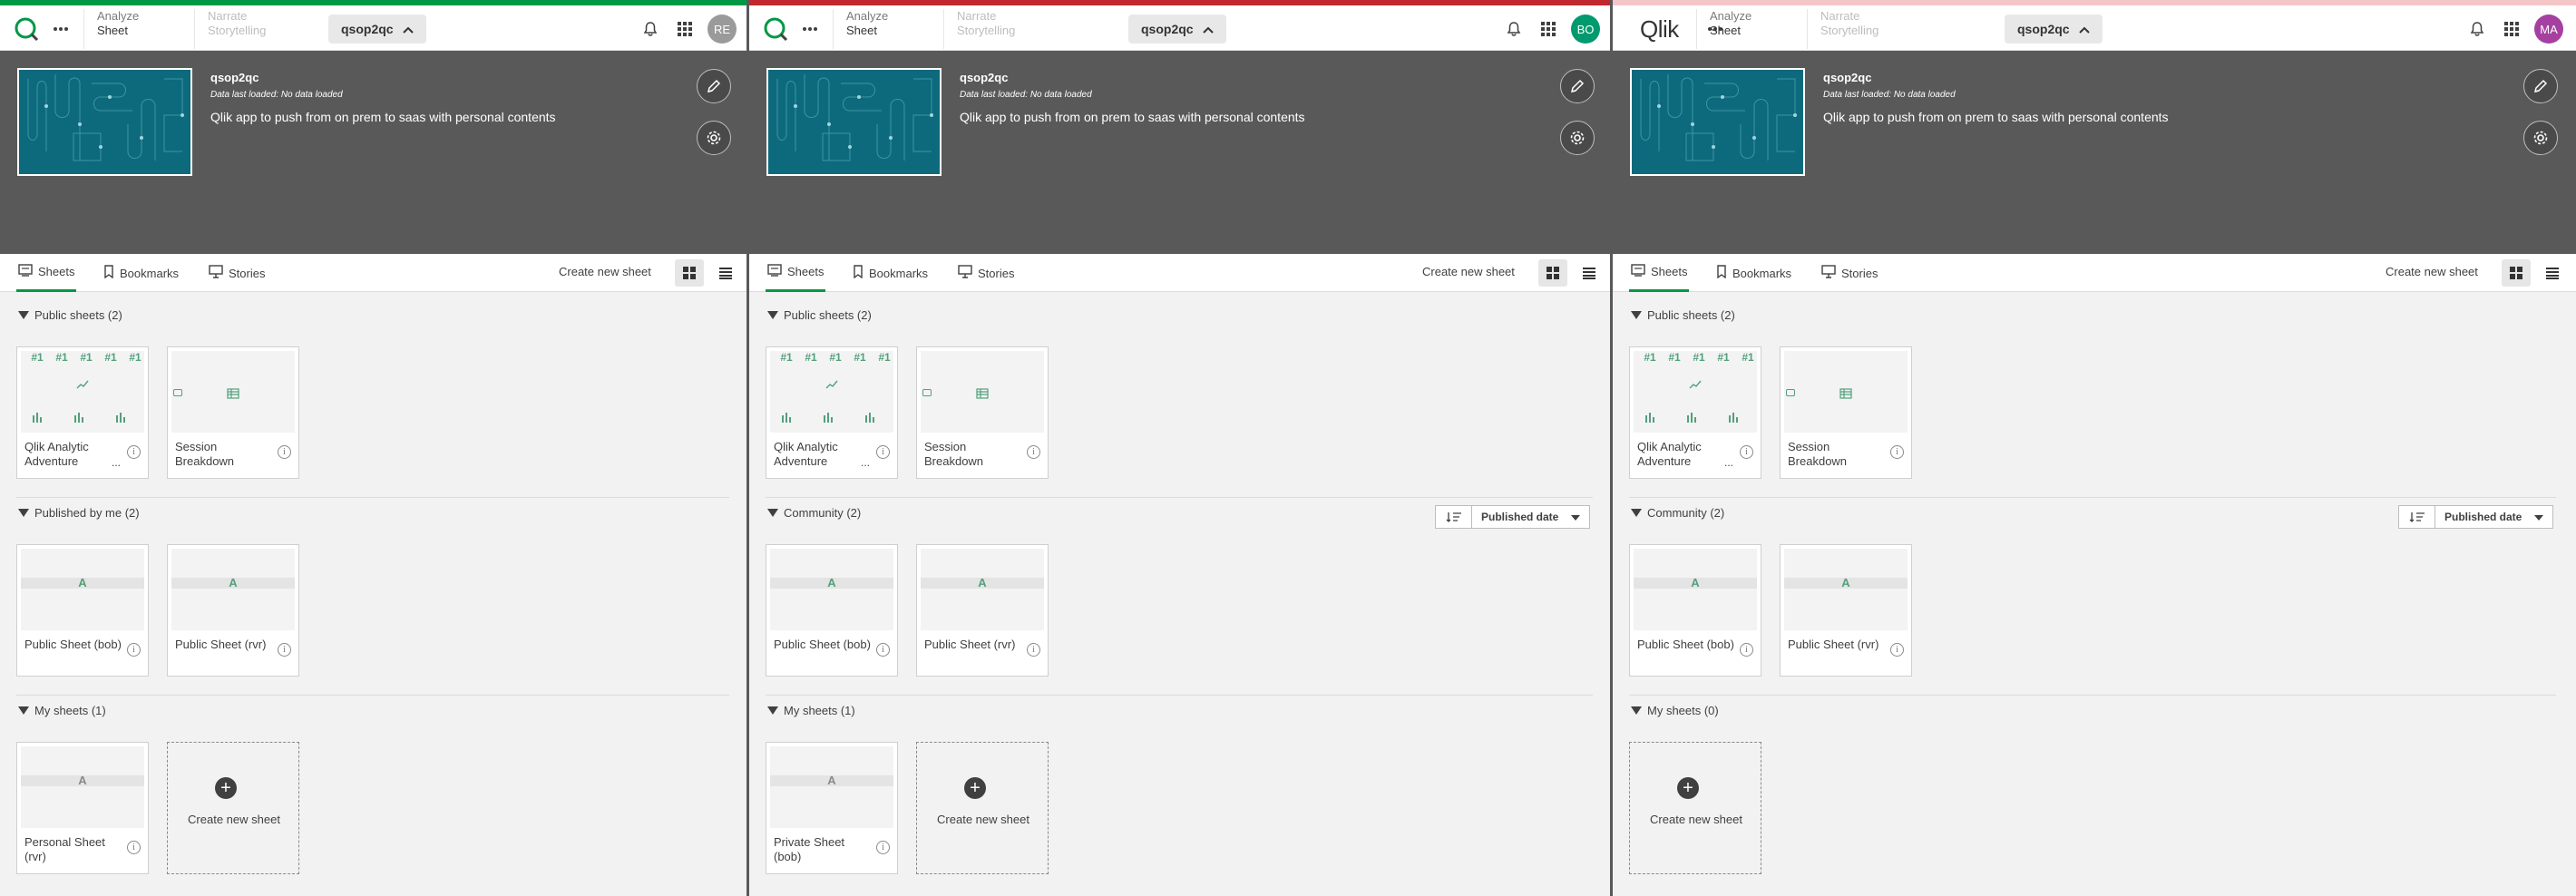  Describe the element at coordinates (1675, 710) in the screenshot. I see `section-header: My sheets (0)` at that location.